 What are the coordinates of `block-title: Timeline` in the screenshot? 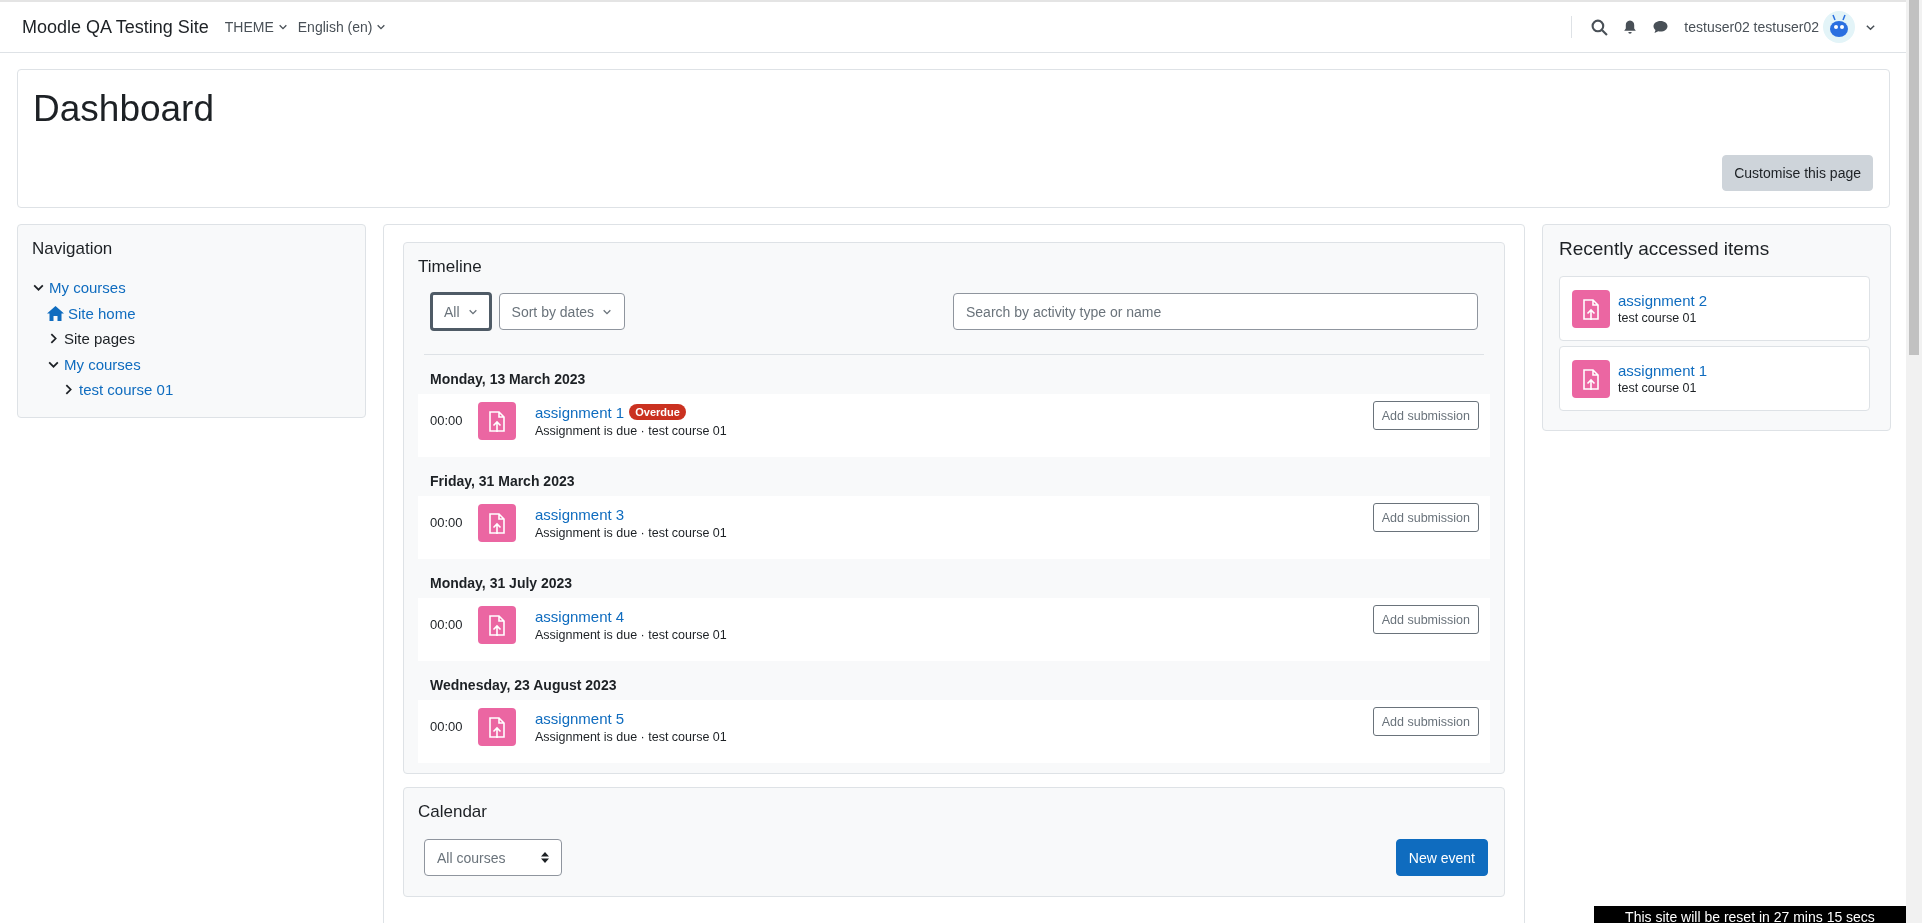 It's located at (450, 267).